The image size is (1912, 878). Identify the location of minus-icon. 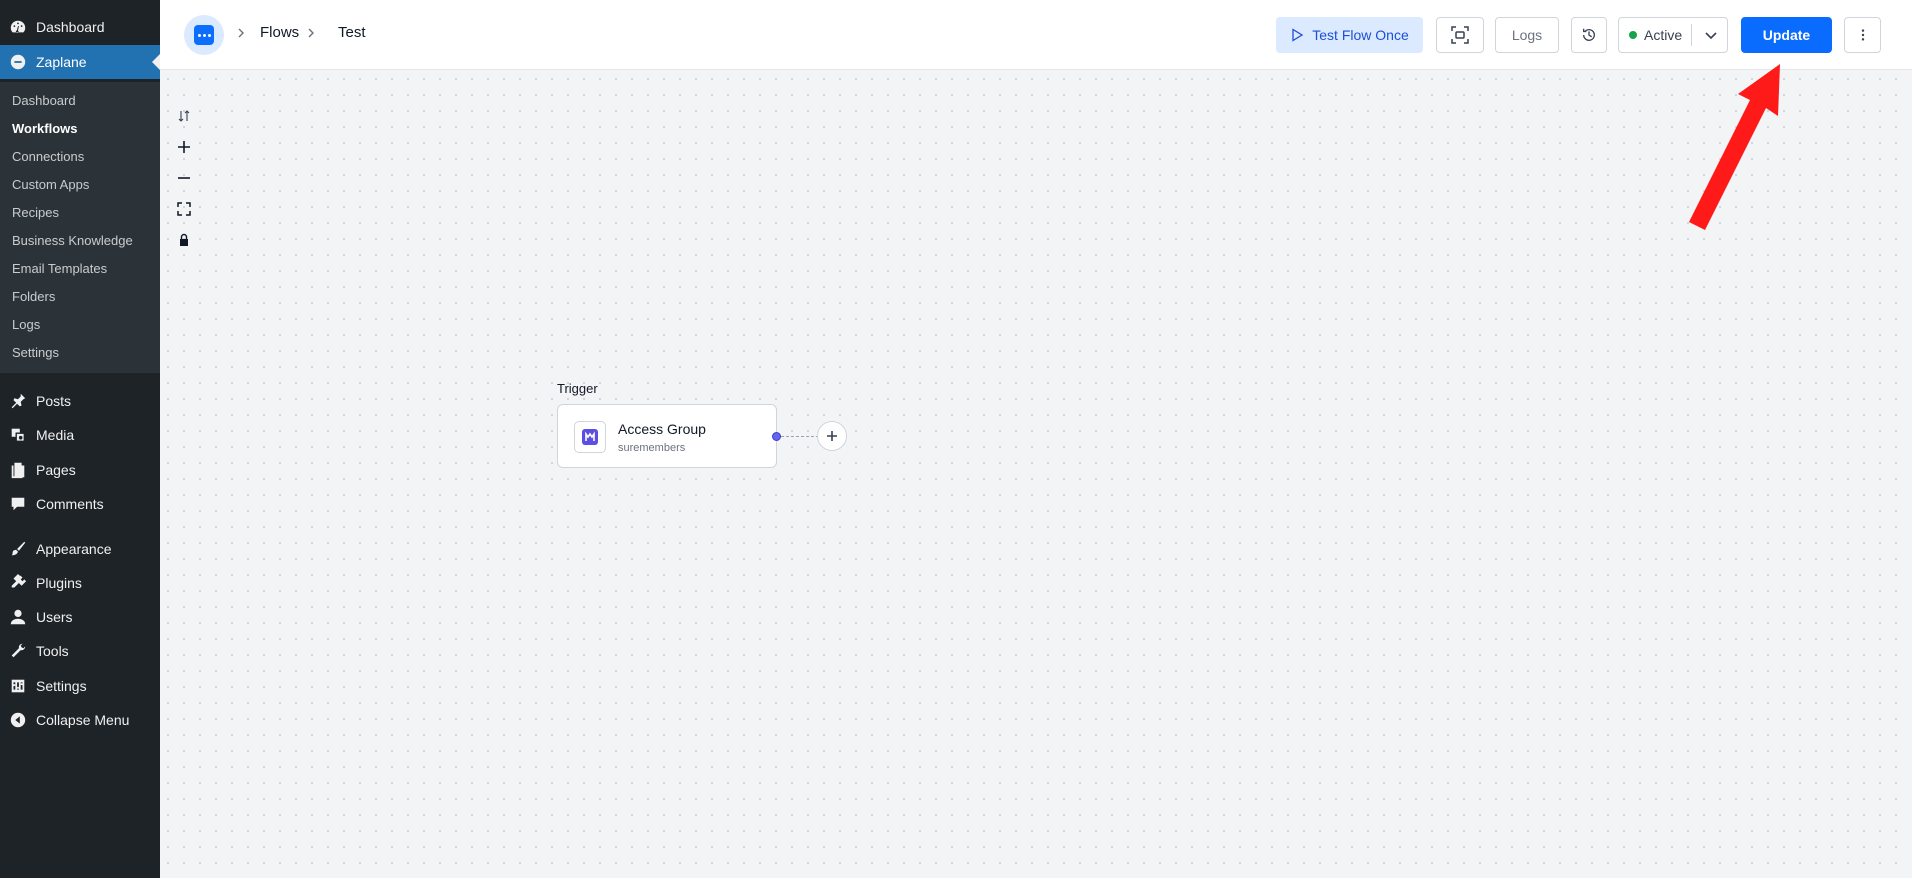
(184, 178).